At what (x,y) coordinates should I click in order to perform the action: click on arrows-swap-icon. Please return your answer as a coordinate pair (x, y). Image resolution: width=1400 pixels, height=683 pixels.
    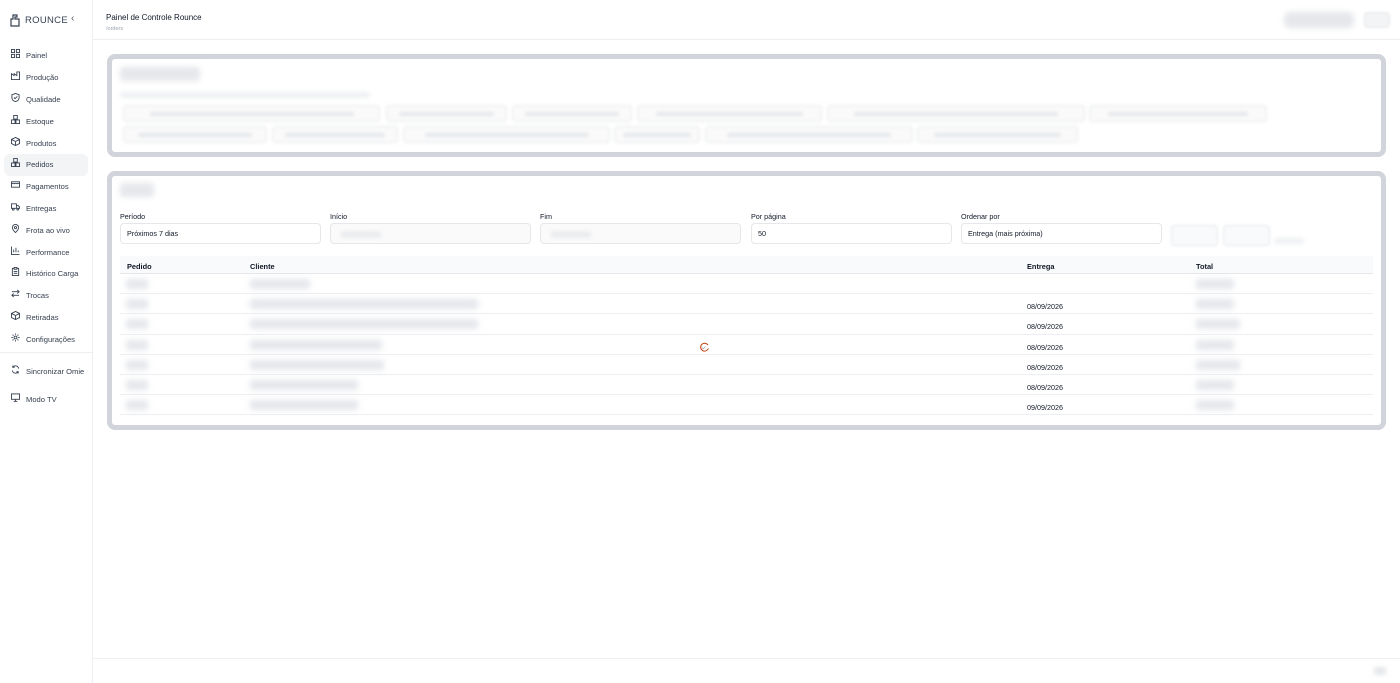
    Looking at the image, I should click on (15, 294).